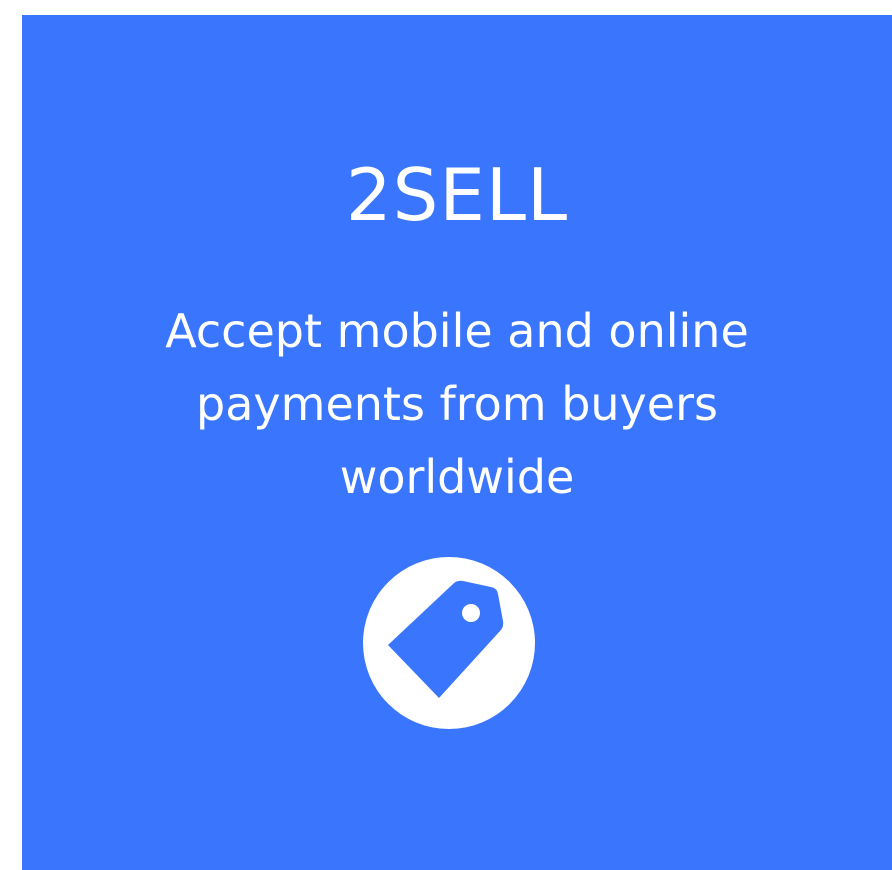  I want to click on product-title: 2SELL, so click(457, 195).